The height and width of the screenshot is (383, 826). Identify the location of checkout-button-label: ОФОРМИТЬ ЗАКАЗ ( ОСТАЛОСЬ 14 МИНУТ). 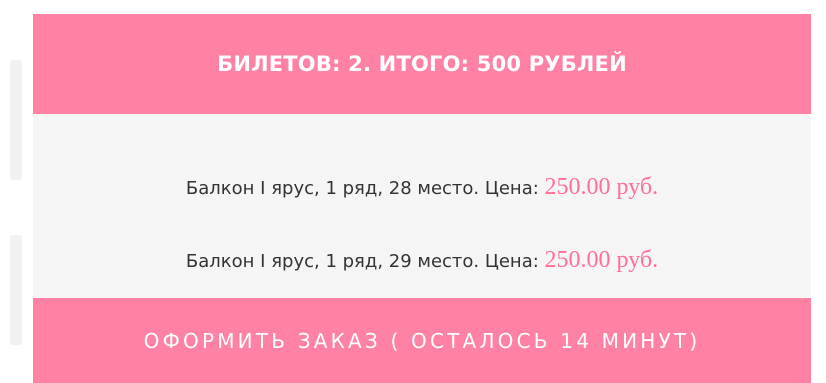
(422, 340).